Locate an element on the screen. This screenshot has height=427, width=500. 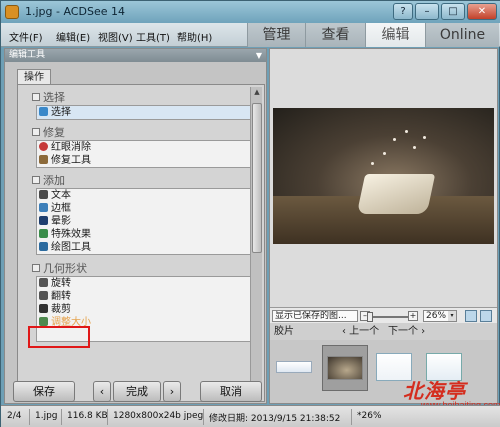
tool-border: 边框 is located at coordinates (144, 208).